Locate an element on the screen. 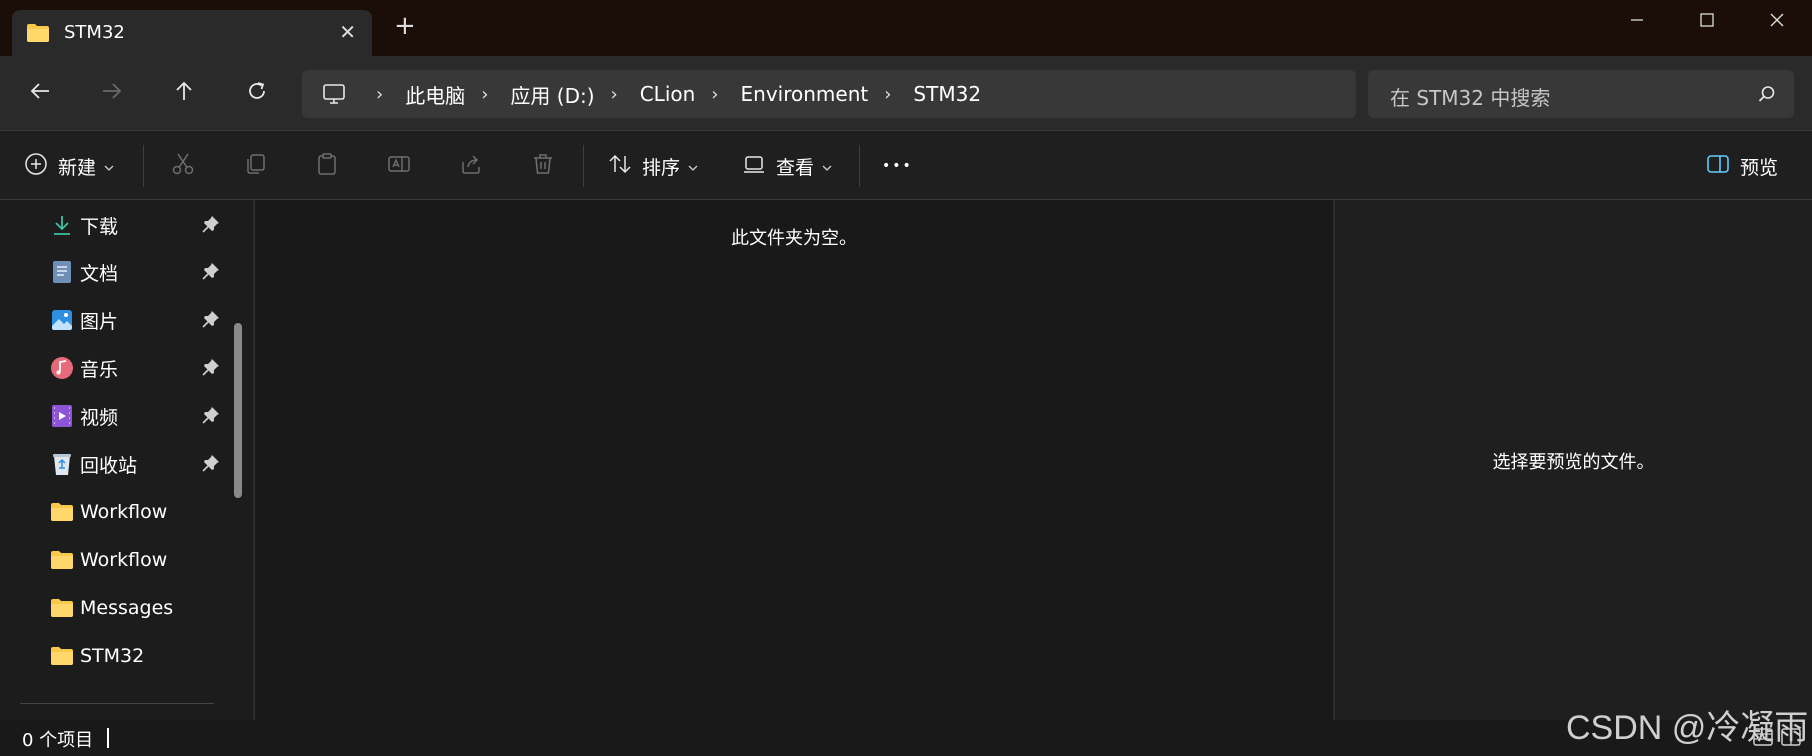 Image resolution: width=1812 pixels, height=756 pixels. document-icon is located at coordinates (62, 272).